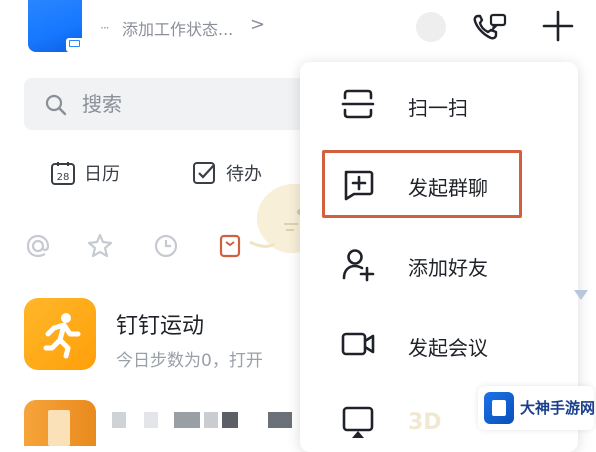 Image resolution: width=596 pixels, height=452 pixels. Describe the element at coordinates (358, 264) in the screenshot. I see `add-friend-icon` at that location.